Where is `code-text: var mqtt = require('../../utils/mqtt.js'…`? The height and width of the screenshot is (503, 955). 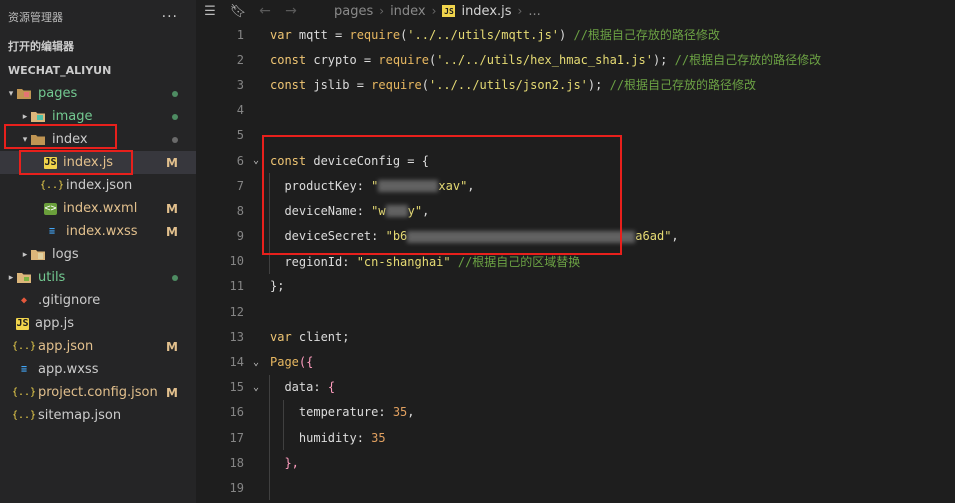
code-text: var mqtt = require('../../utils/mqtt.js'… is located at coordinates (495, 35).